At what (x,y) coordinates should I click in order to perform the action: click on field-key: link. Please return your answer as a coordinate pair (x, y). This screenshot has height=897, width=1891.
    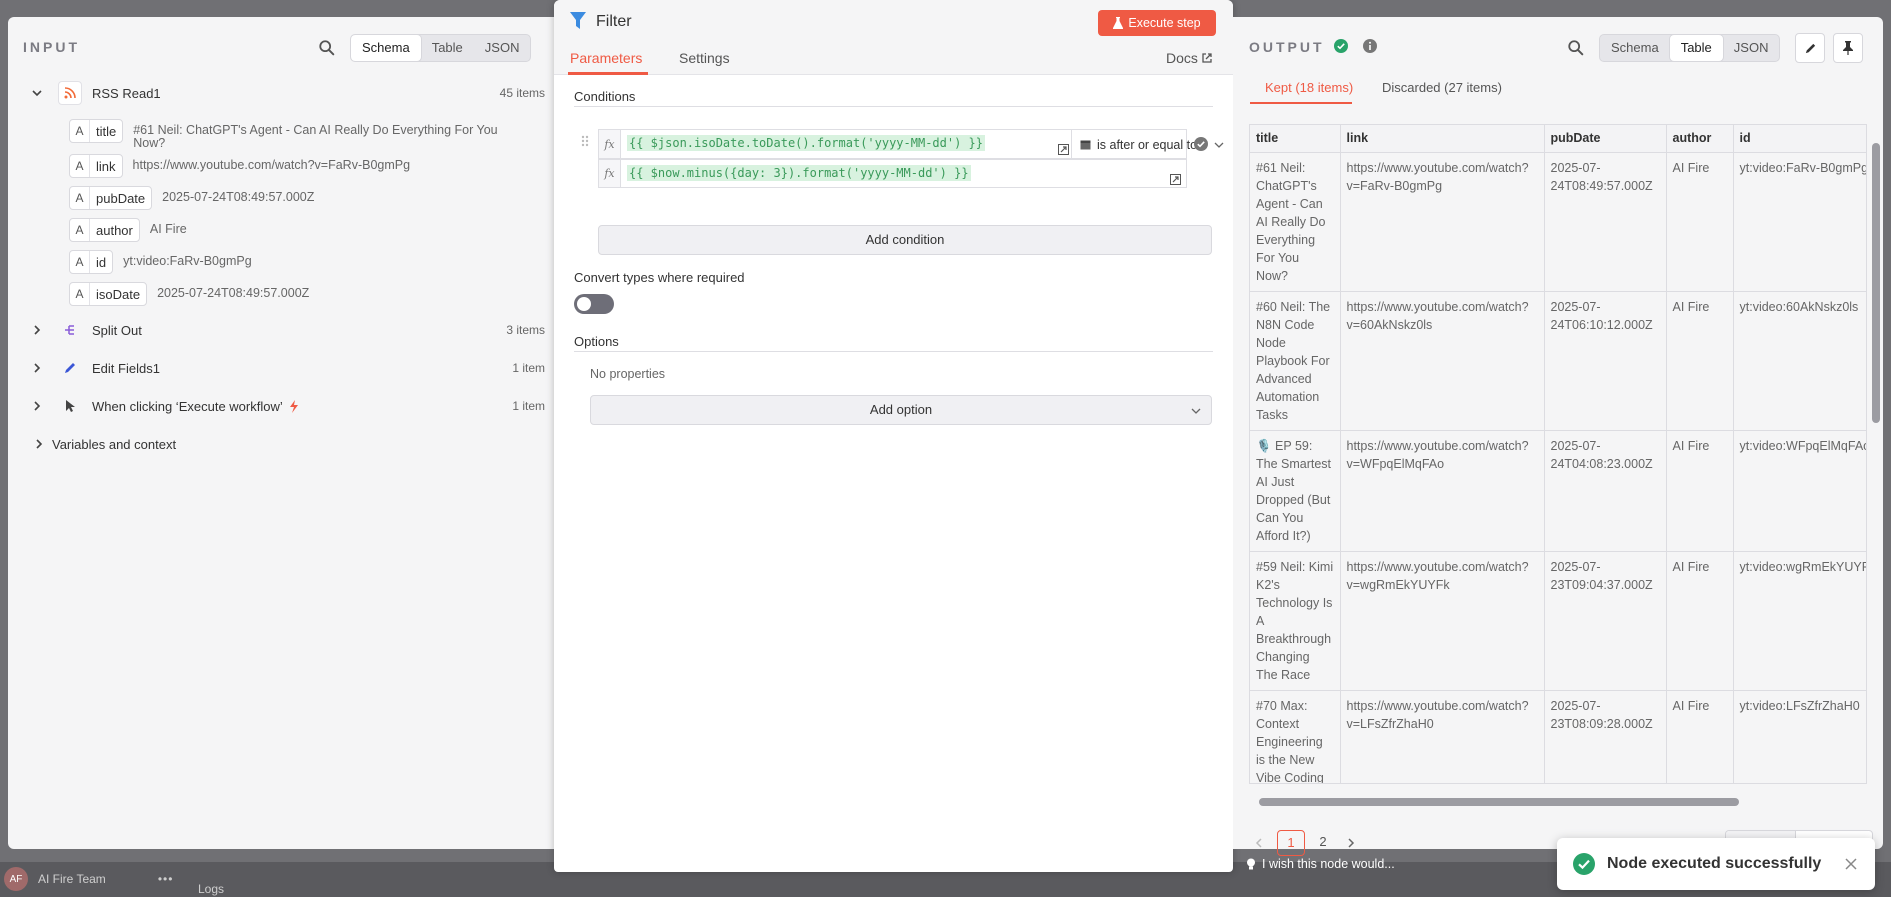
    Looking at the image, I should click on (106, 166).